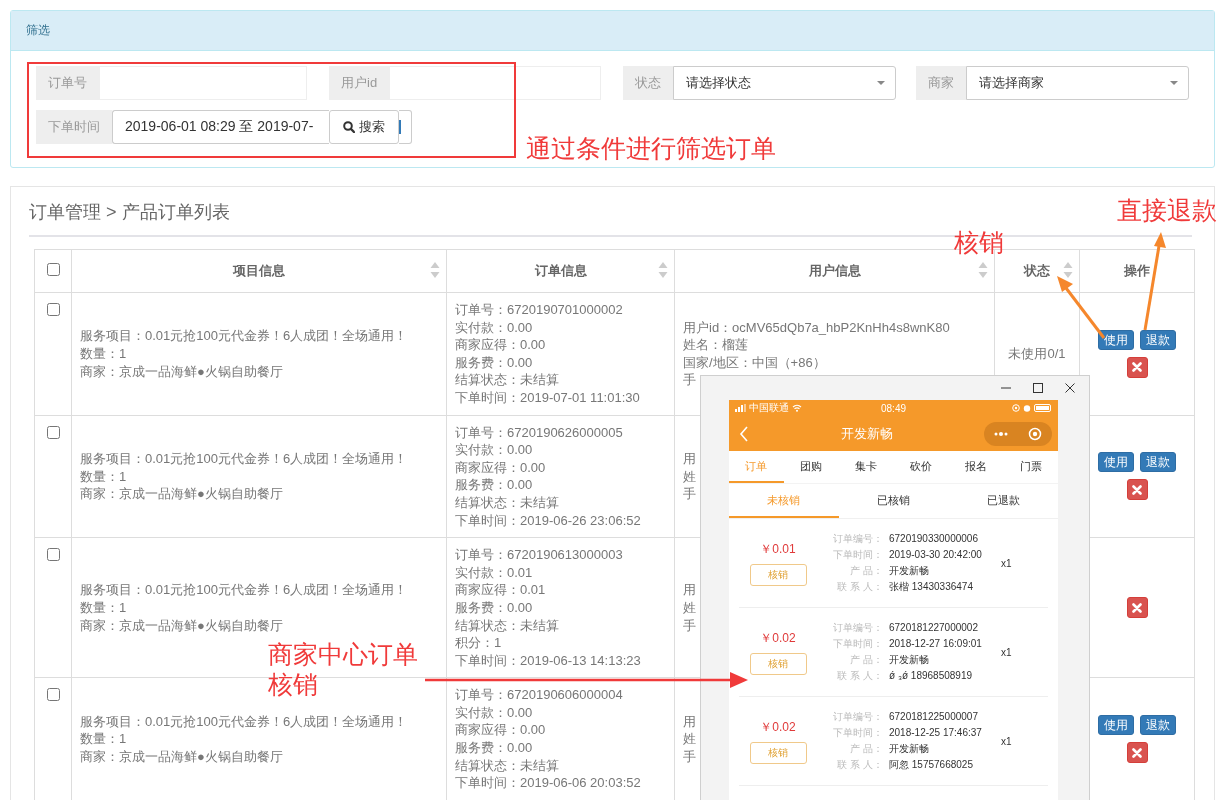 This screenshot has height=800, width=1227. What do you see at coordinates (1167, 211) in the screenshot?
I see `annotation-text: 直接退款` at bounding box center [1167, 211].